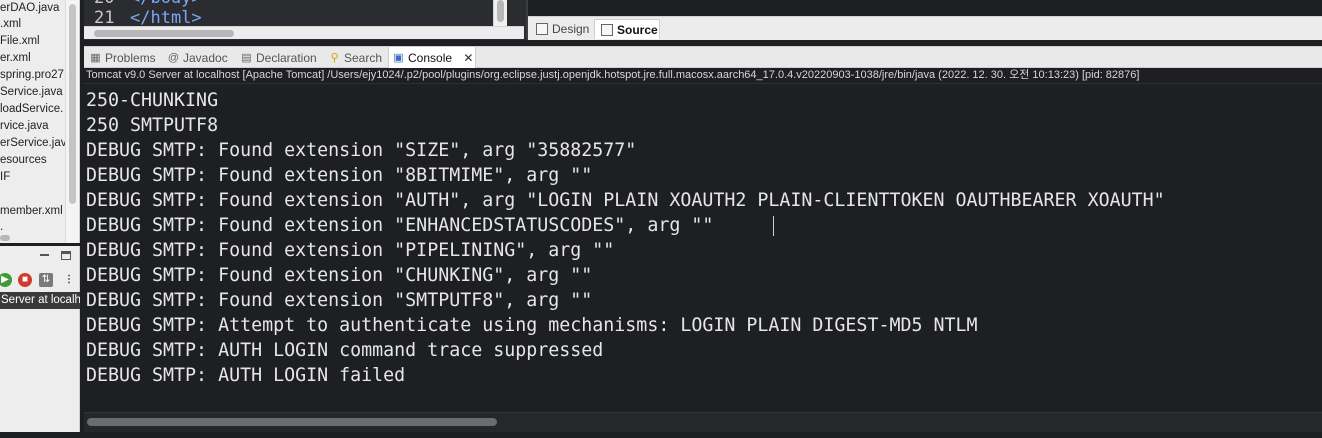  What do you see at coordinates (29, 8) in the screenshot?
I see `explorer-item: erDAO.java` at bounding box center [29, 8].